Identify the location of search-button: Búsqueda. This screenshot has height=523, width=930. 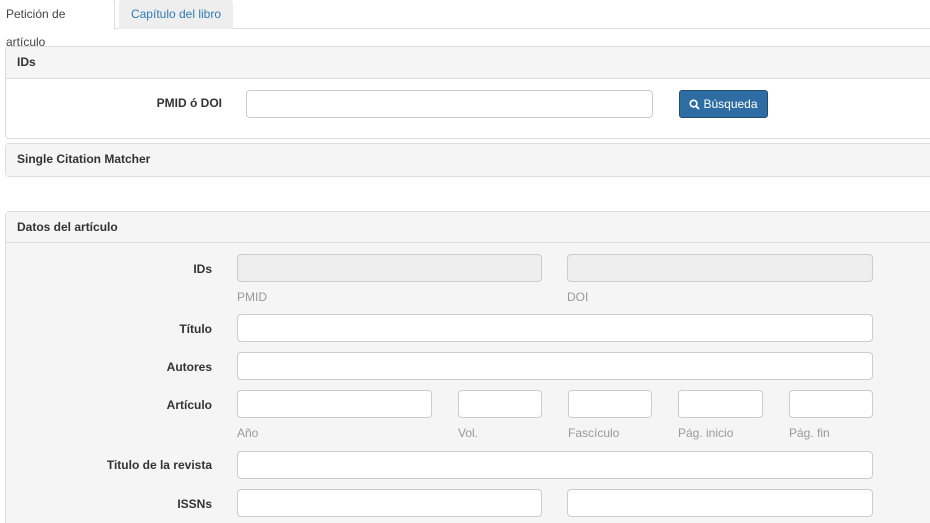
(723, 104).